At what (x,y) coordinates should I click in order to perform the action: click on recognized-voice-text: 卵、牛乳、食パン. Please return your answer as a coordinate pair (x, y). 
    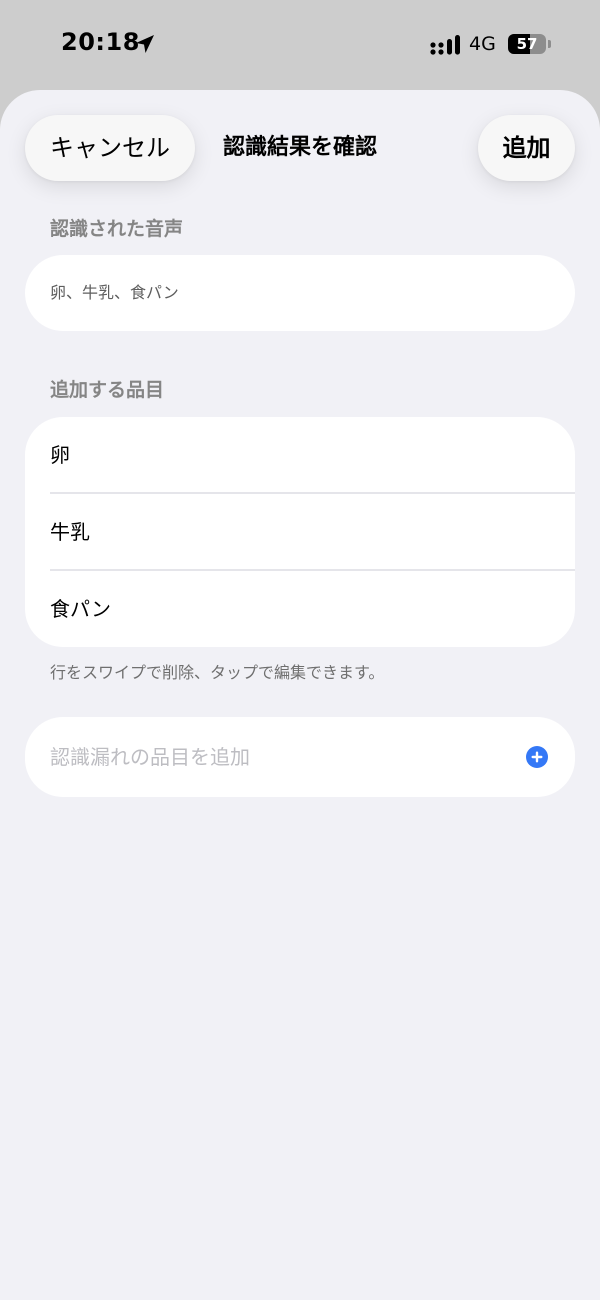
    Looking at the image, I should click on (114, 292).